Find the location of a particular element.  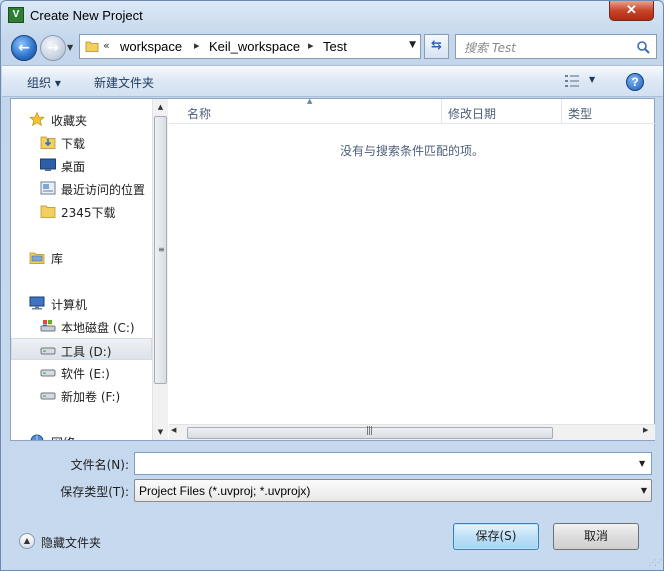

computer-icon is located at coordinates (37, 303).